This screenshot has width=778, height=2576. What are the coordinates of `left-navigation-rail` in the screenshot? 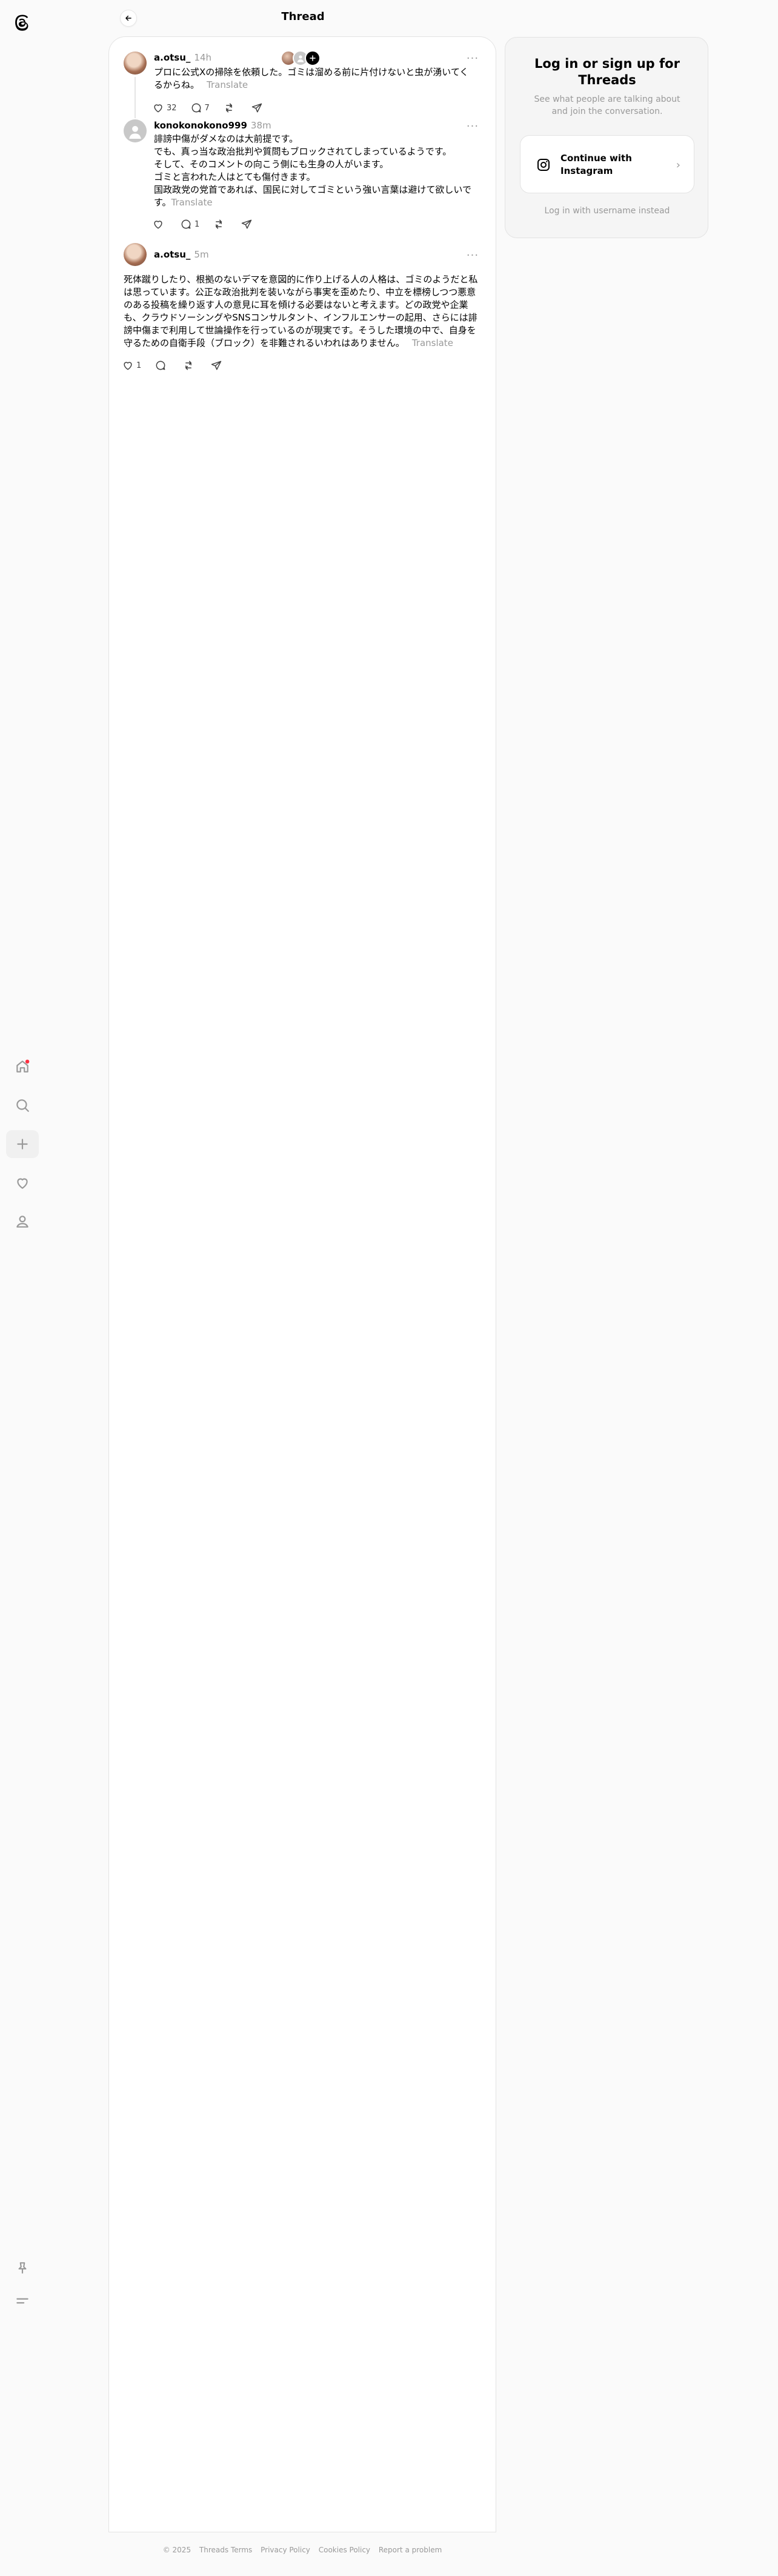 It's located at (22, 1288).